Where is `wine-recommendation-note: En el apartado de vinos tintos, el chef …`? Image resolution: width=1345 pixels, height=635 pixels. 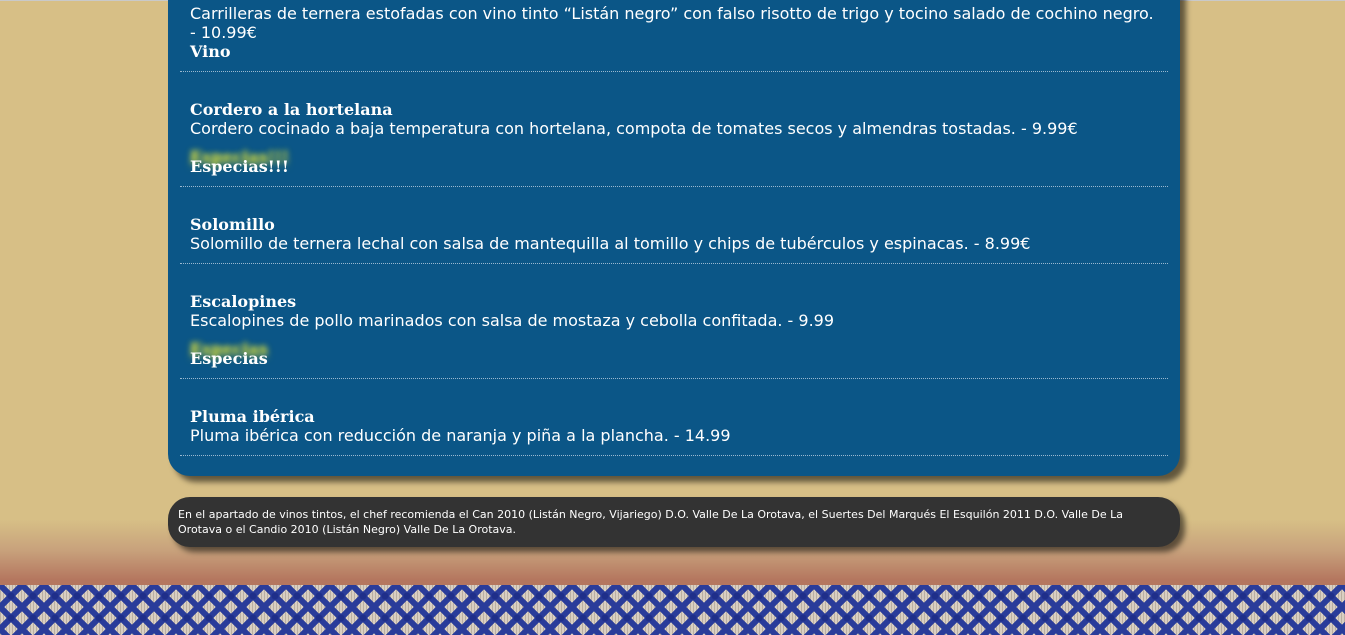
wine-recommendation-note: En el apartado de vinos tintos, el chef … is located at coordinates (674, 522).